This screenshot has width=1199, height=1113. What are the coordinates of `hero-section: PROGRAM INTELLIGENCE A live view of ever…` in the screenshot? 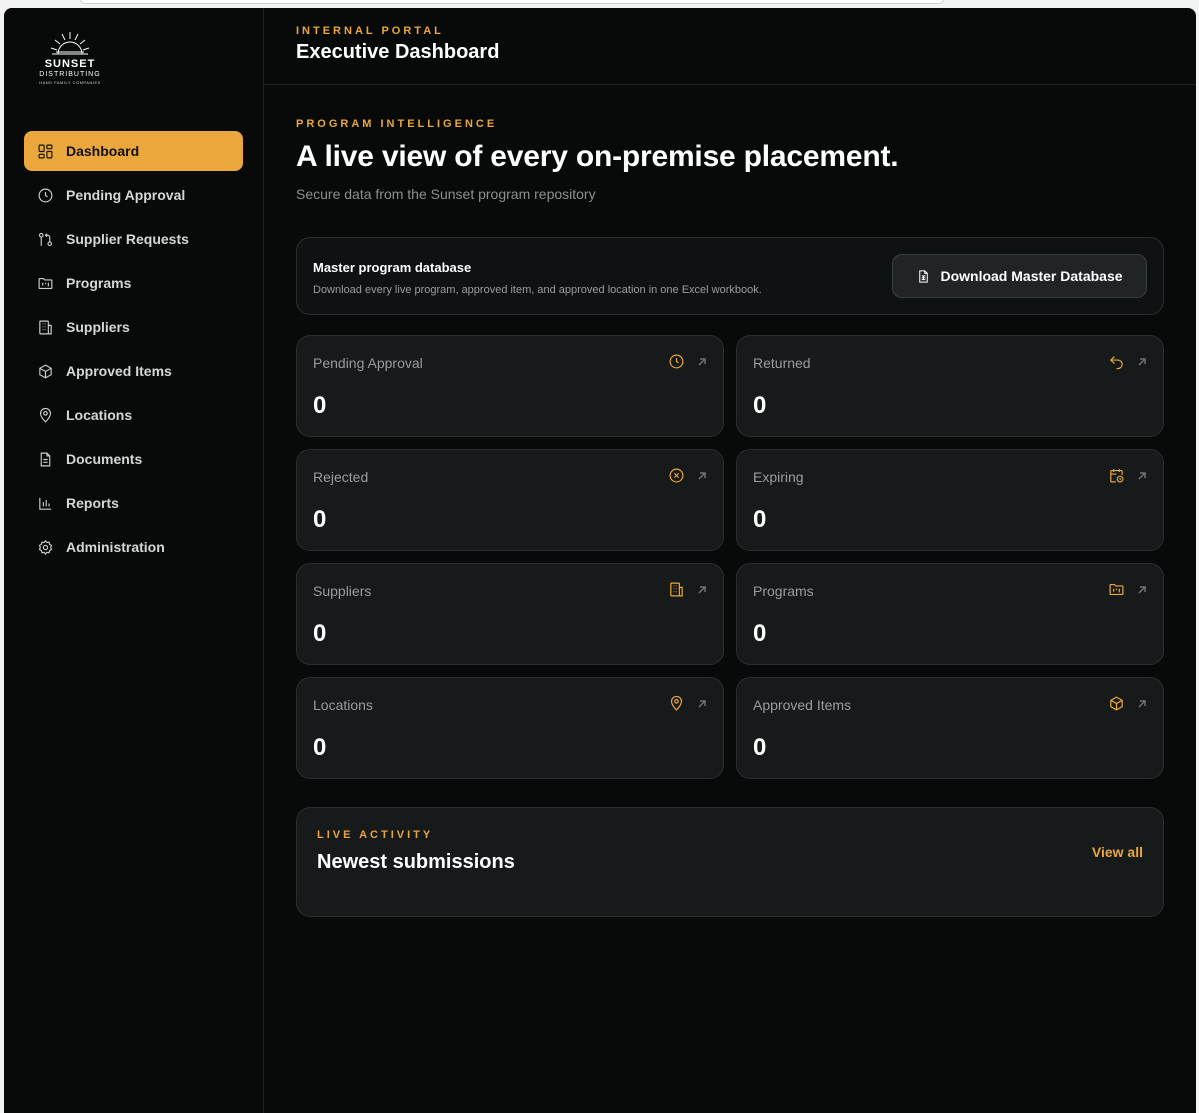 It's located at (730, 143).